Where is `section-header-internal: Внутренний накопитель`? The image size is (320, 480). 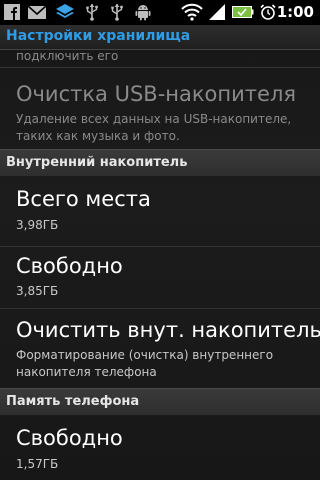 section-header-internal: Внутренний накопитель is located at coordinates (160, 163).